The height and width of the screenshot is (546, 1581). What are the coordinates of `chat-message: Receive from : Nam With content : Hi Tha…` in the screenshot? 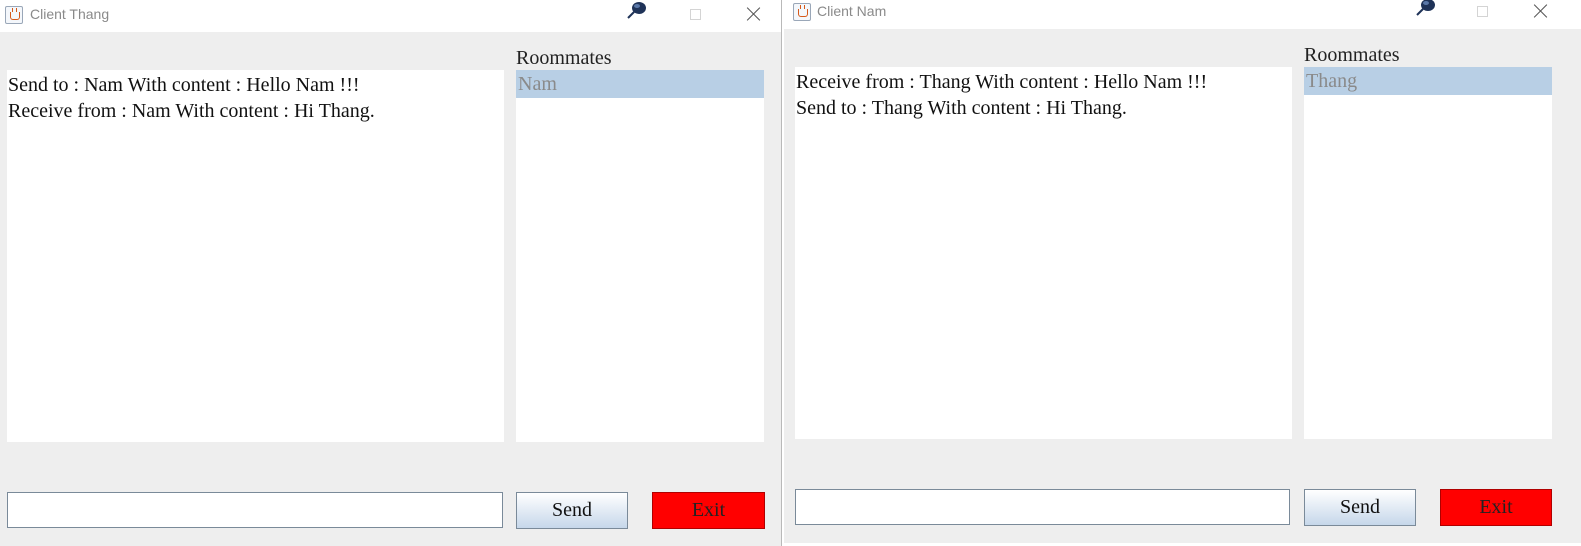 It's located at (191, 111).